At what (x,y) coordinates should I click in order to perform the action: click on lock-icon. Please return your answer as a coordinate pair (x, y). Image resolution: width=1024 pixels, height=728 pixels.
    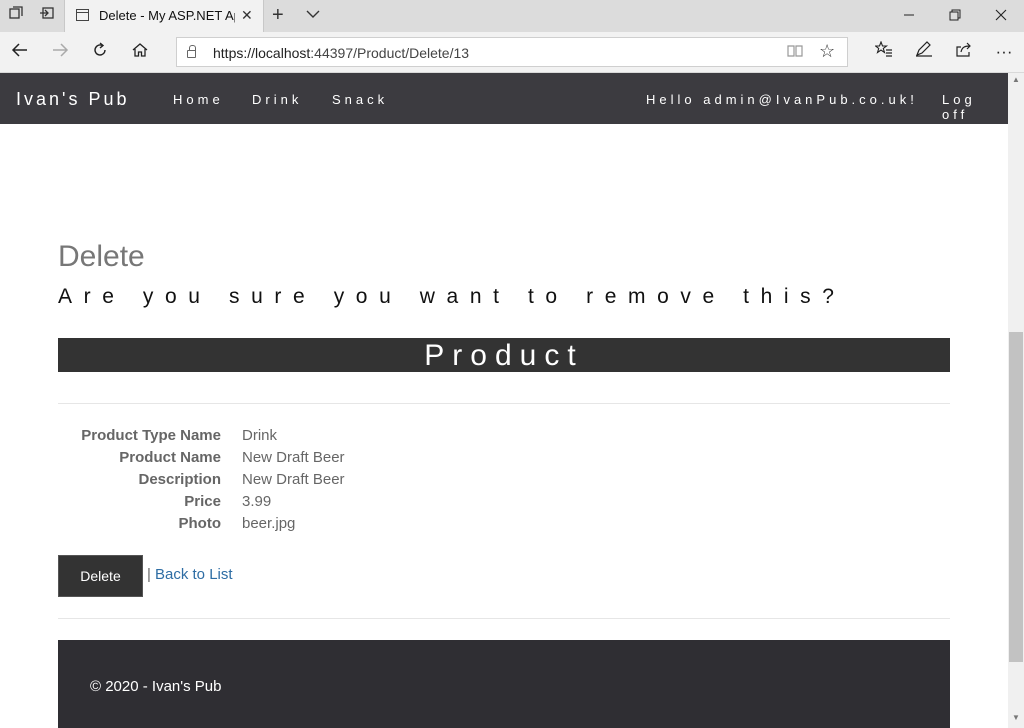
    Looking at the image, I should click on (191, 51).